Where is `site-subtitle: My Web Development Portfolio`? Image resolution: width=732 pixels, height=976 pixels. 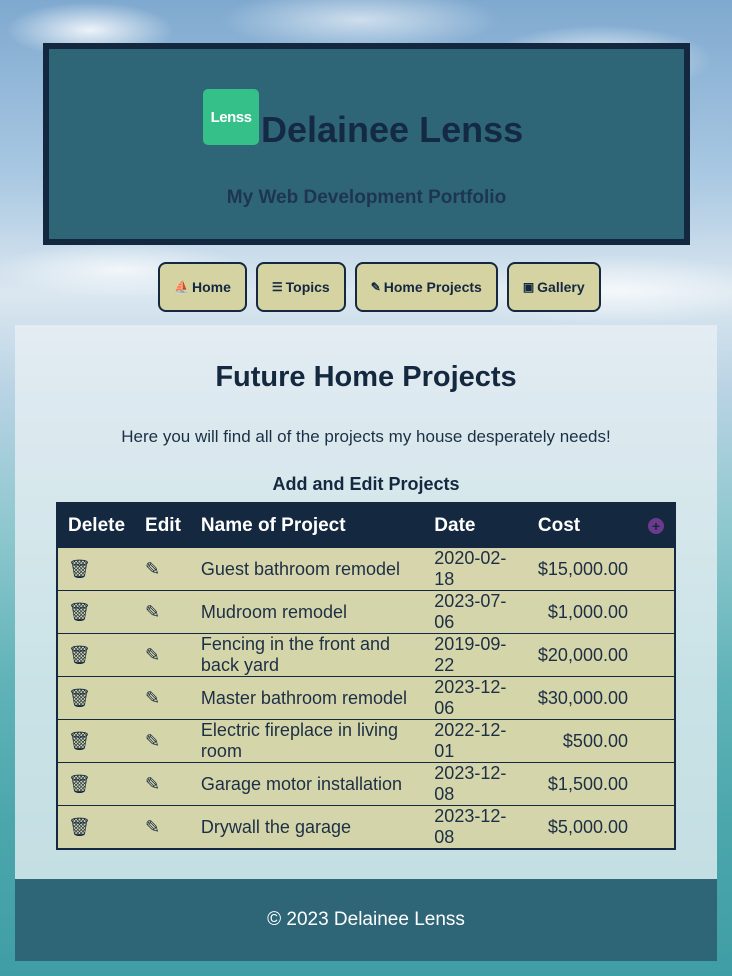 site-subtitle: My Web Development Portfolio is located at coordinates (366, 197).